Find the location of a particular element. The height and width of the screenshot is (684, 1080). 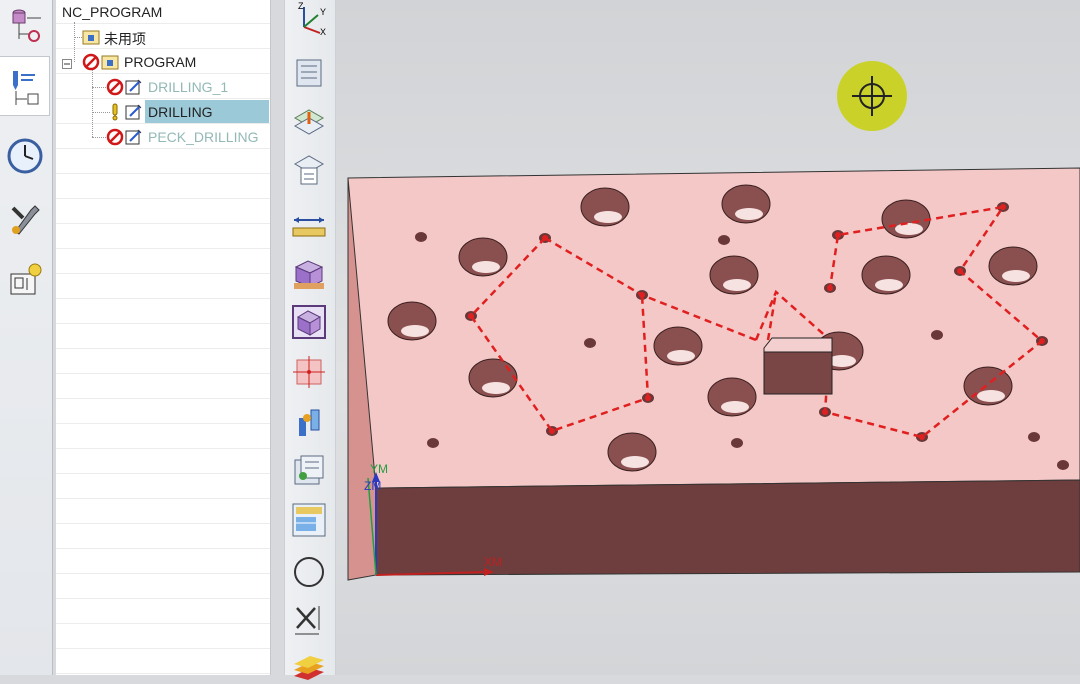

operation-navigator-icon is located at coordinates (25, 86).